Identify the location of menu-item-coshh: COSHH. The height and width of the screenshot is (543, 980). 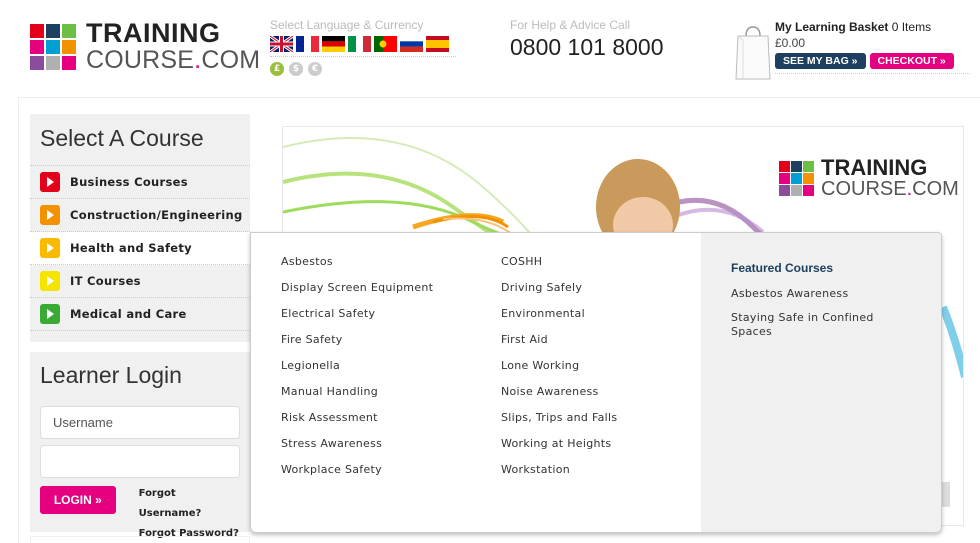
(559, 268).